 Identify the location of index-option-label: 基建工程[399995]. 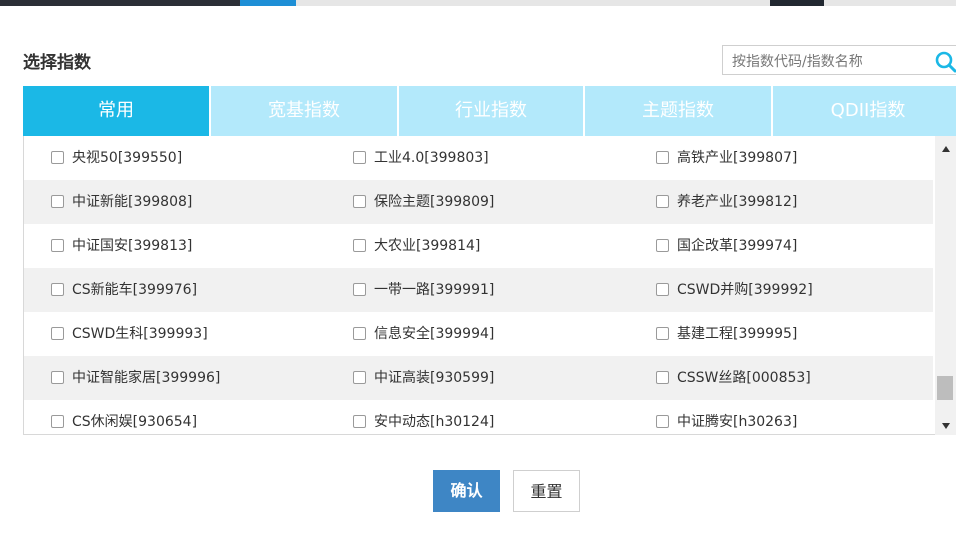
(737, 334).